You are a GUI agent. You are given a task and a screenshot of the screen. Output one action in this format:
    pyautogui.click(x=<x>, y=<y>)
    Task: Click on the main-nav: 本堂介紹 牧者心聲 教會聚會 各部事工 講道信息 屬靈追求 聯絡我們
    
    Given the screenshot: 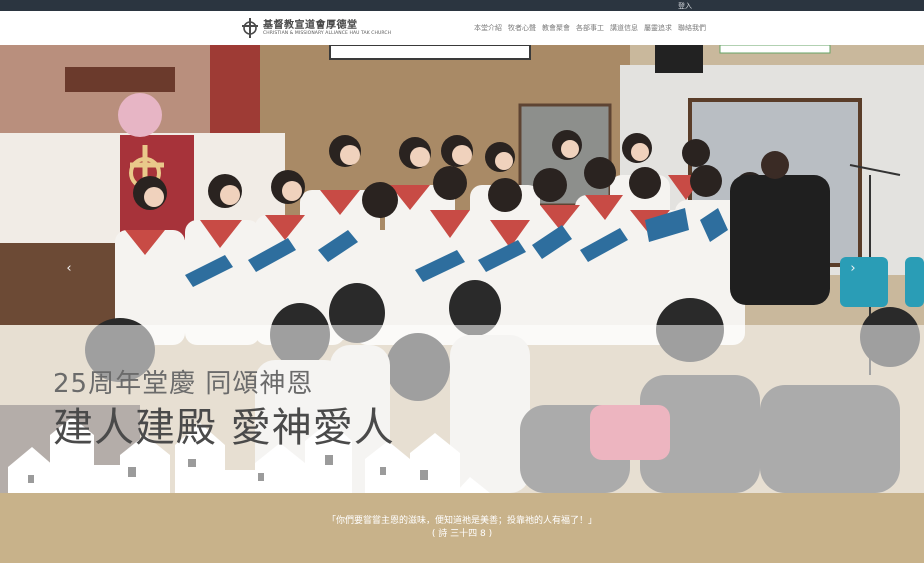 What is the action you would take?
    pyautogui.click(x=590, y=28)
    